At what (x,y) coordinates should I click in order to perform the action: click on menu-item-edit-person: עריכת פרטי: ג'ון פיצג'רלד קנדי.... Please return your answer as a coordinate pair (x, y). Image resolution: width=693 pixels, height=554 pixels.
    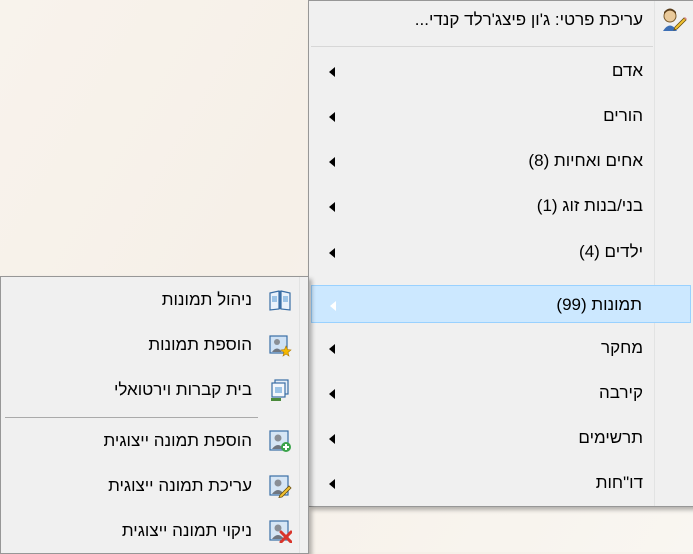
    Looking at the image, I should click on (501, 20).